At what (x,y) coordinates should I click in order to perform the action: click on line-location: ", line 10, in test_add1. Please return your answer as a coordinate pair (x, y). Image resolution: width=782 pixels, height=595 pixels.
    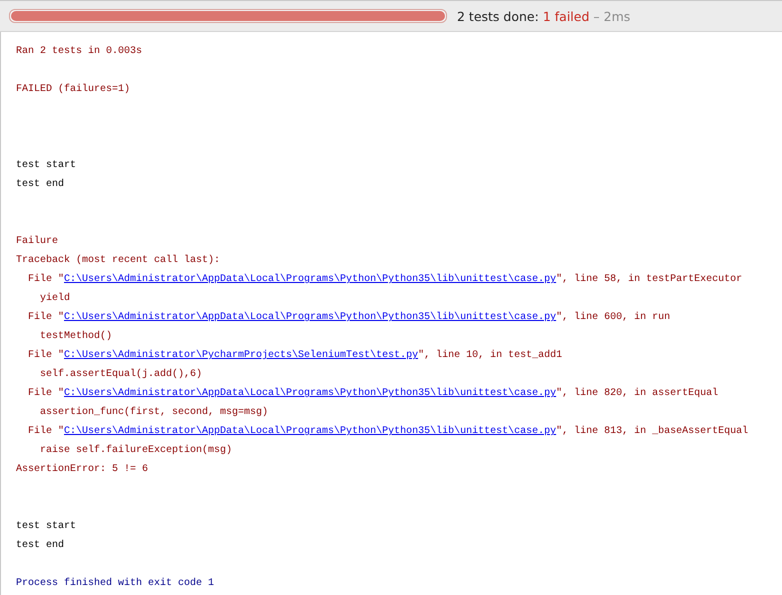
    Looking at the image, I should click on (490, 355).